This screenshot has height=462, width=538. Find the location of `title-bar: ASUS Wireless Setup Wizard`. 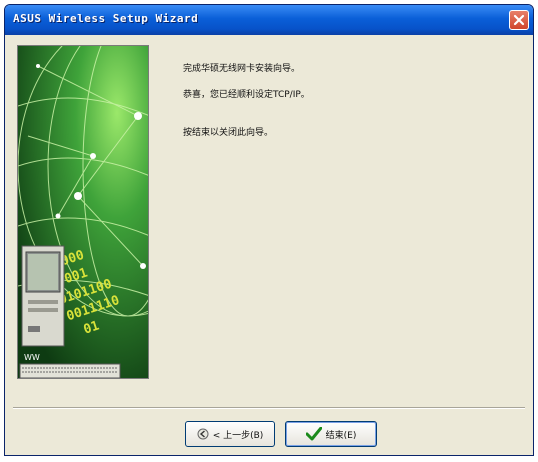

title-bar: ASUS Wireless Setup Wizard is located at coordinates (269, 20).